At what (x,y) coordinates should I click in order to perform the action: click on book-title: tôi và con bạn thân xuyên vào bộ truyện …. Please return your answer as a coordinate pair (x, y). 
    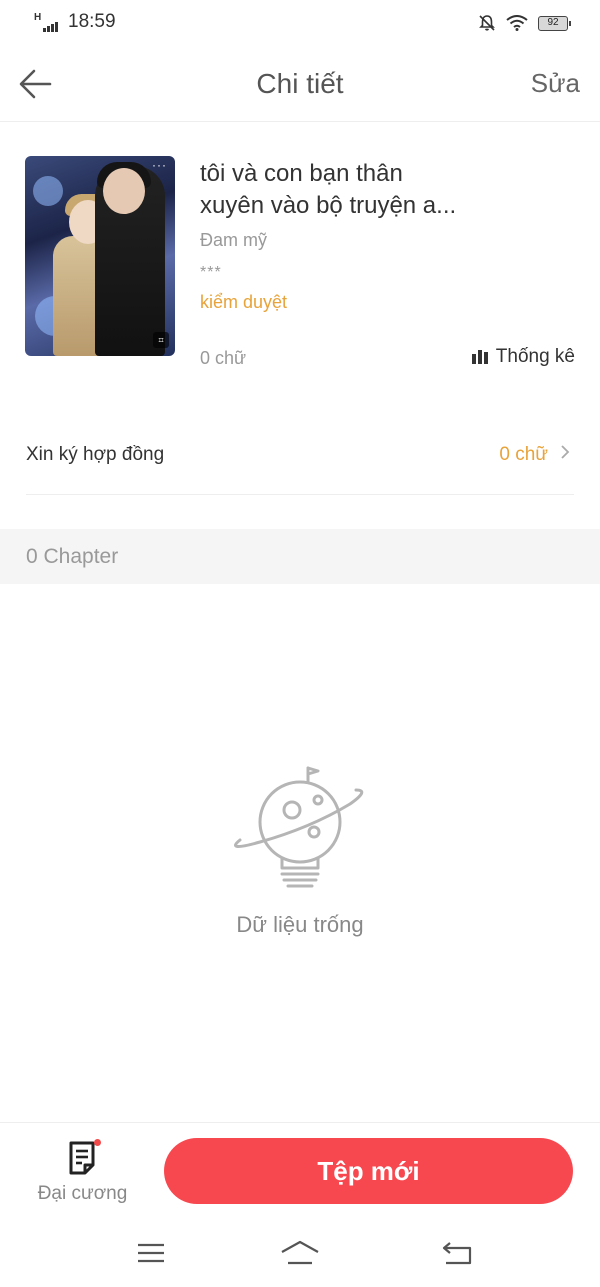
    Looking at the image, I should click on (350, 190).